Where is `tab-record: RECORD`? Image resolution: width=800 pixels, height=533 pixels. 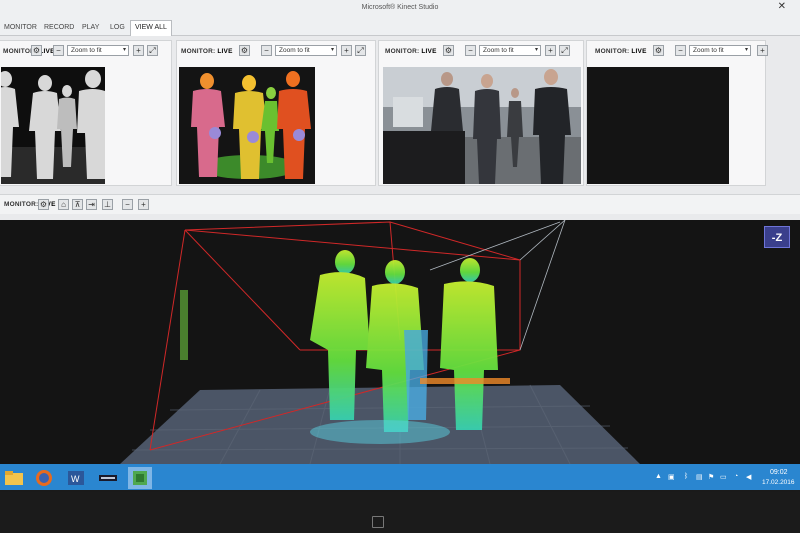 tab-record: RECORD is located at coordinates (59, 28).